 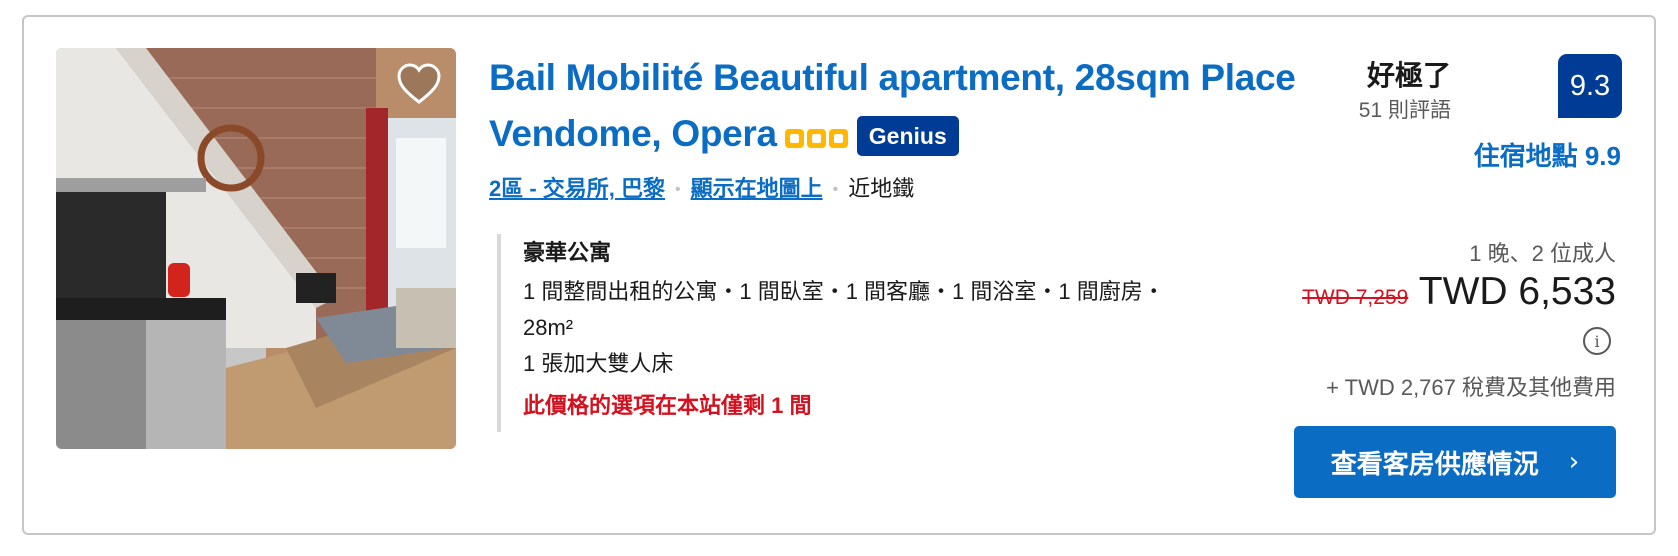 I want to click on review-score-badge: 9.3, so click(x=1590, y=86).